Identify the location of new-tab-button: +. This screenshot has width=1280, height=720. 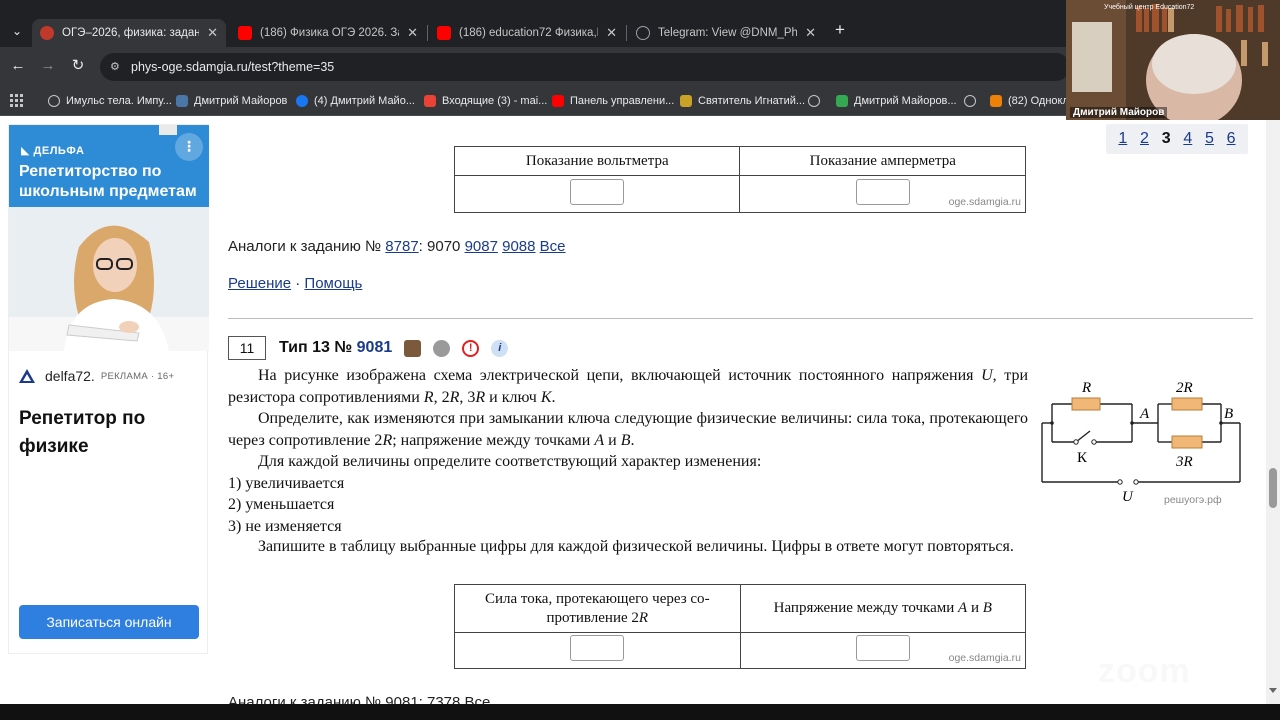
(840, 30).